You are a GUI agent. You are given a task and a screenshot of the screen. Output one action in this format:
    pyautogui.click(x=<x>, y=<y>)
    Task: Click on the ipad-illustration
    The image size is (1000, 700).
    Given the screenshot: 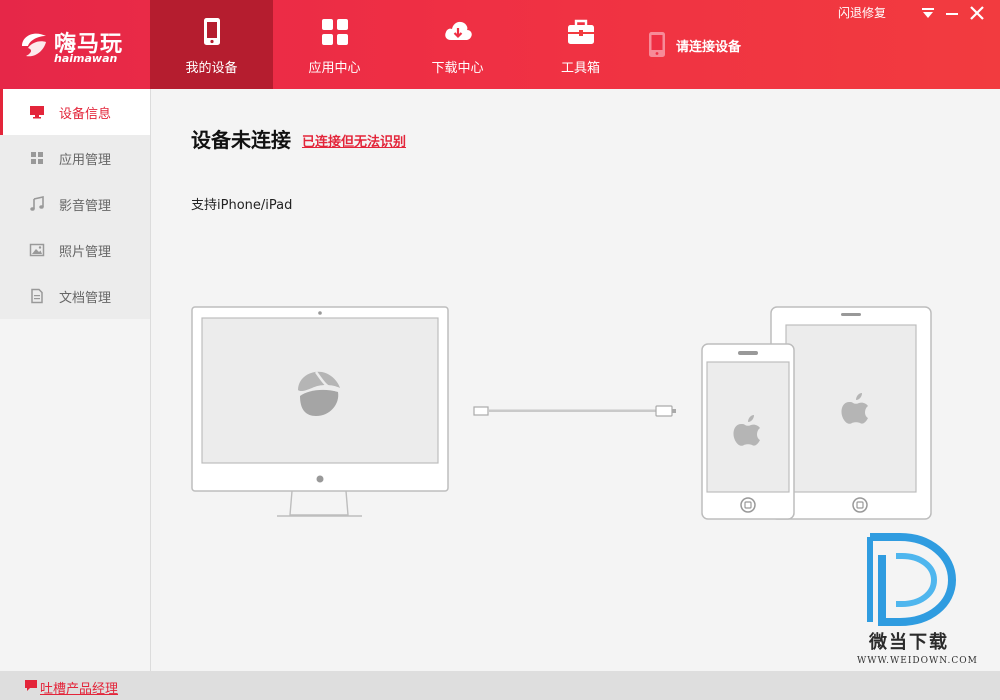 What is the action you would take?
    pyautogui.click(x=851, y=413)
    